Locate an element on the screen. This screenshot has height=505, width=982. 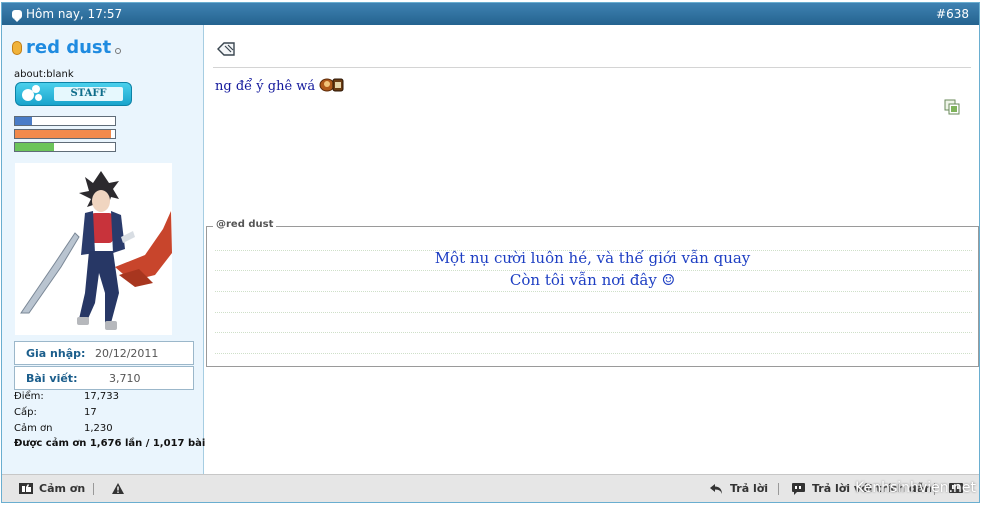
content-divider is located at coordinates (592, 67).